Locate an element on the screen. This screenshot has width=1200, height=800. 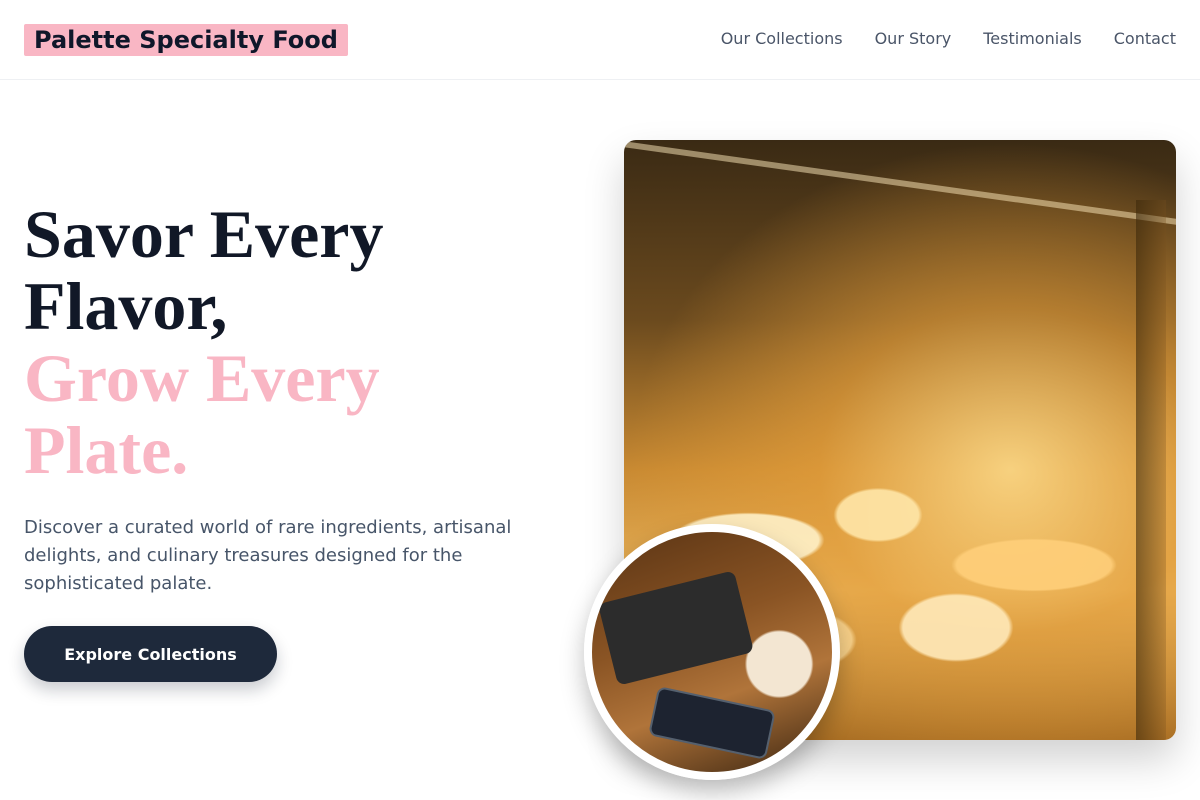
nav-our-story: Our Story is located at coordinates (913, 39).